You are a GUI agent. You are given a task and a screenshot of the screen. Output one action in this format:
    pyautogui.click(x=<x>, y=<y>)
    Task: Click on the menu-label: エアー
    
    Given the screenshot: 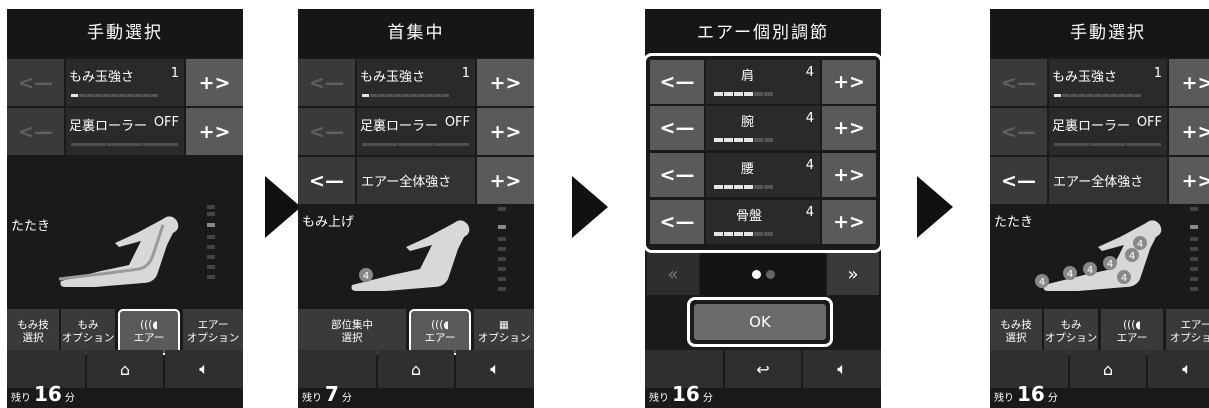 What is the action you would take?
    pyautogui.click(x=440, y=338)
    